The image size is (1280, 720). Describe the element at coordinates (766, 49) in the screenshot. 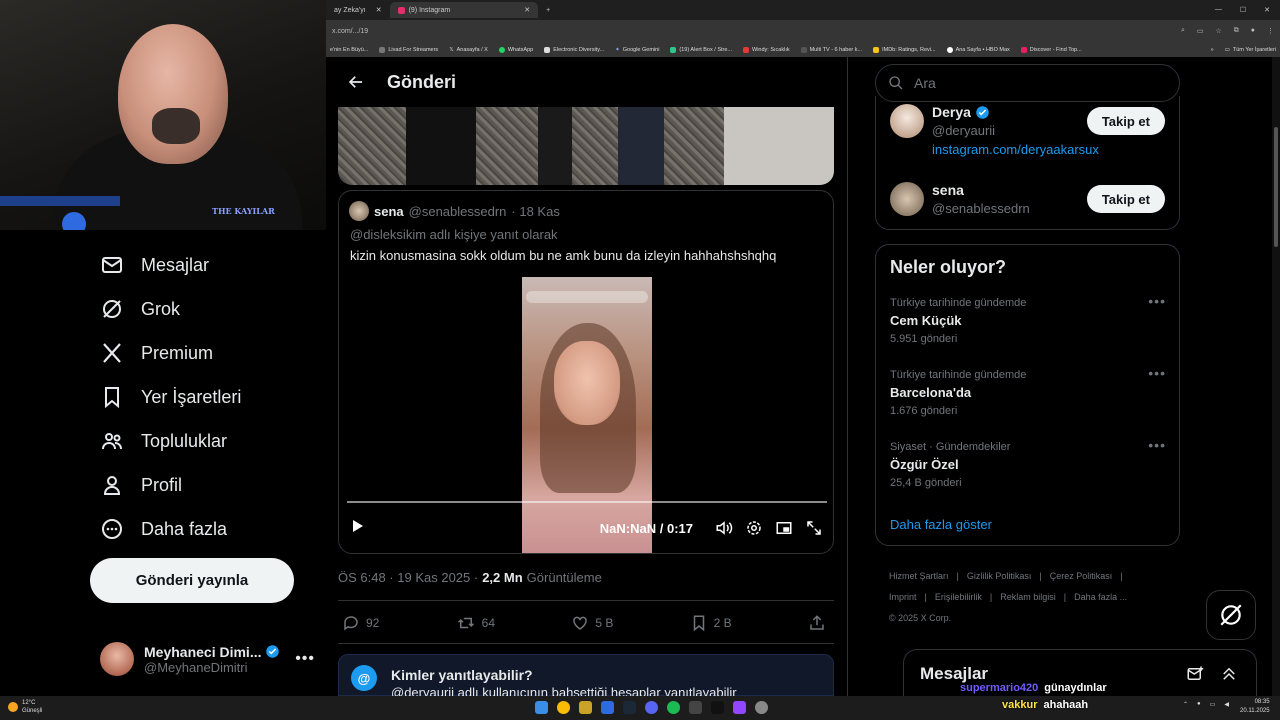

I see `bookmark-item: Windy: Sıcaklık` at that location.